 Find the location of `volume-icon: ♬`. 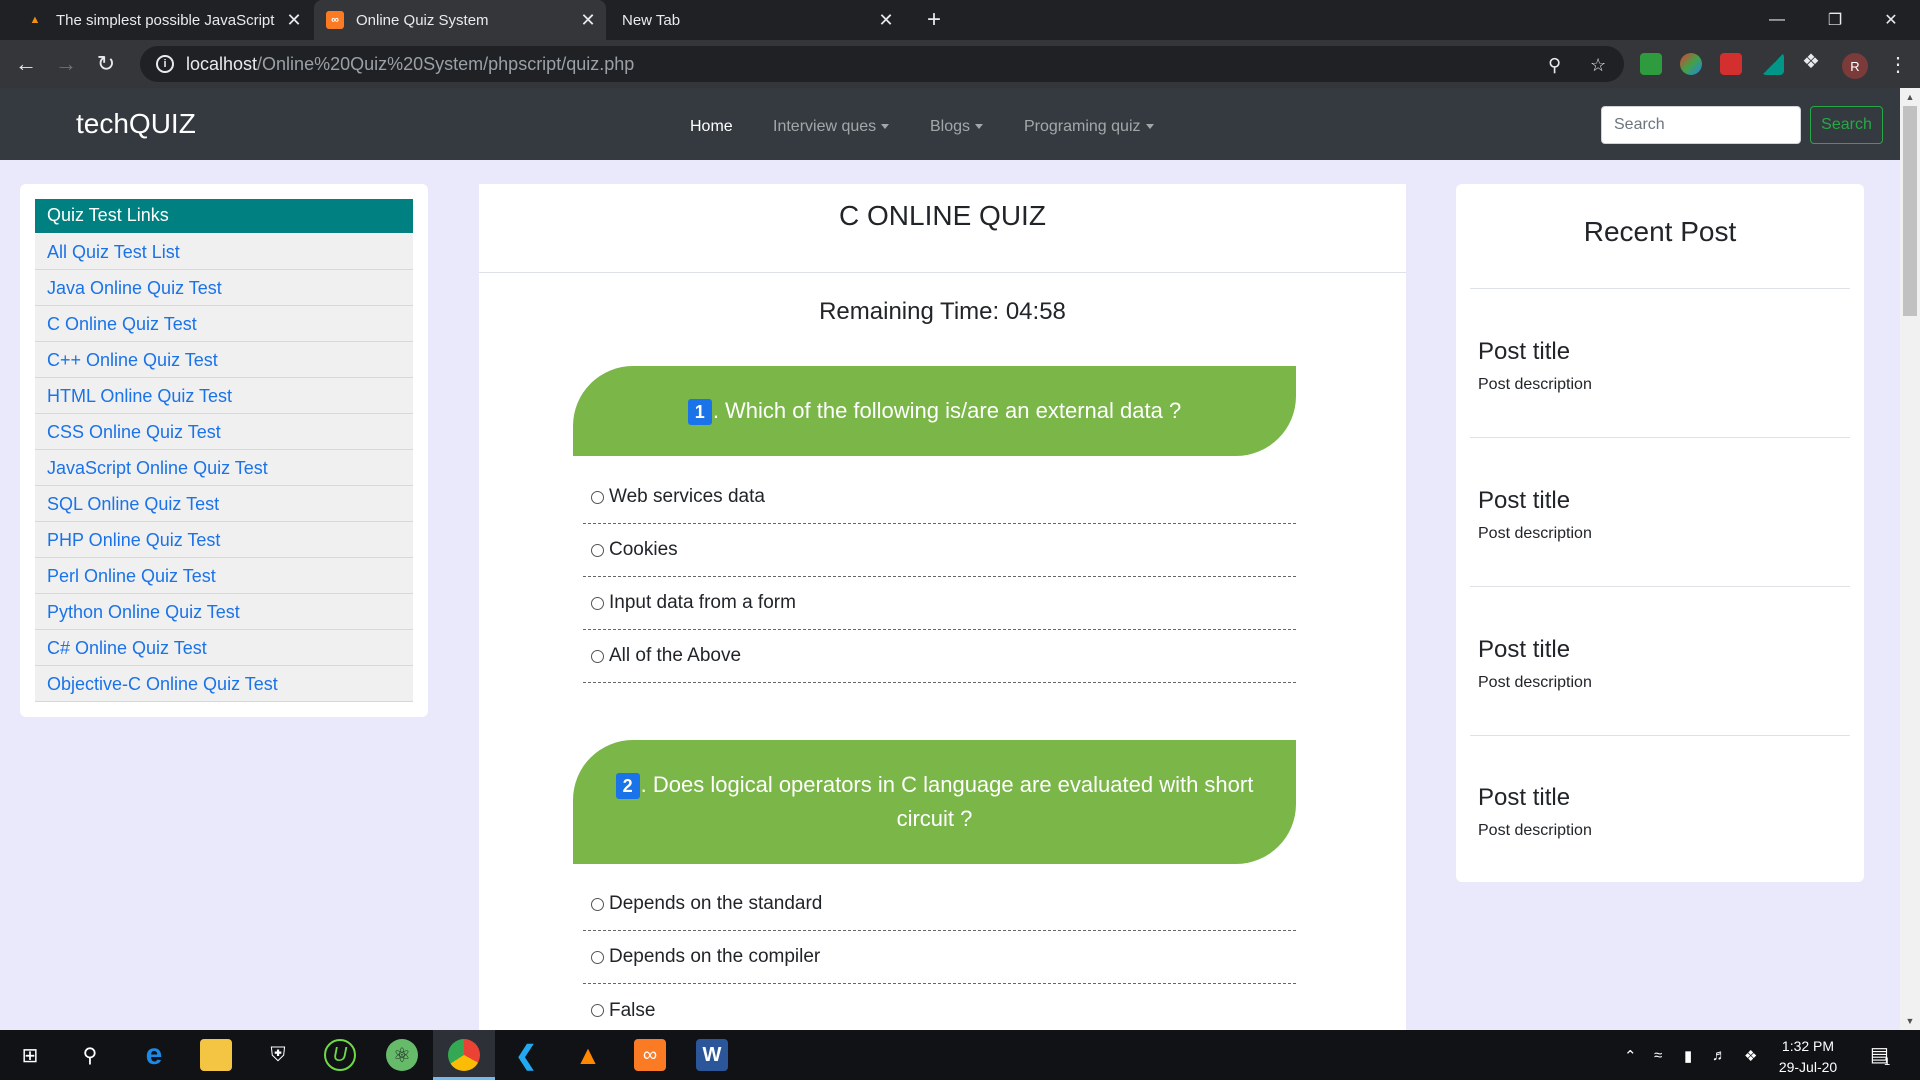

volume-icon: ♬ is located at coordinates (1719, 1055).